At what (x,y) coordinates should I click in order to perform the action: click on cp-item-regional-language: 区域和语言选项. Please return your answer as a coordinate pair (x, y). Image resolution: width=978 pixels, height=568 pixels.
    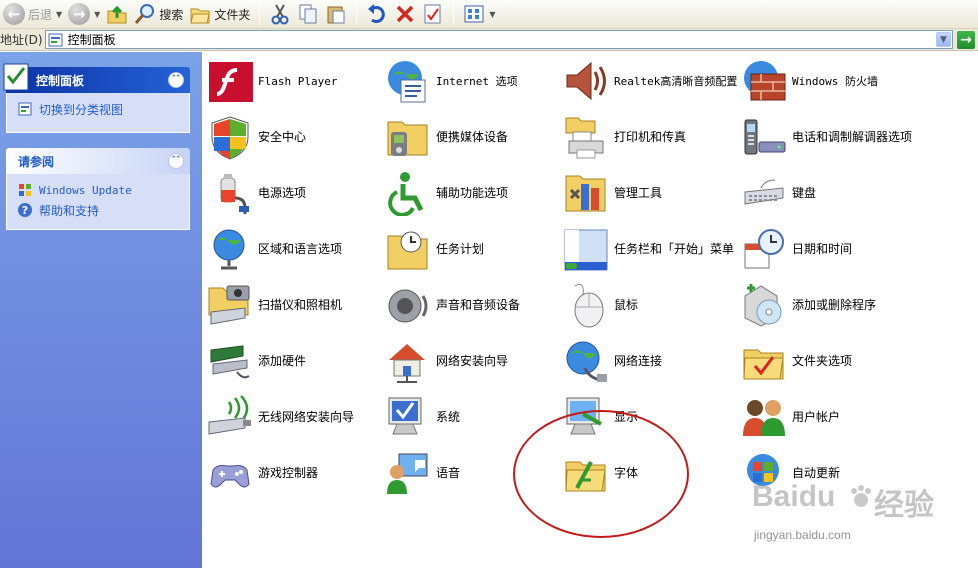
    Looking at the image, I should click on (294, 249).